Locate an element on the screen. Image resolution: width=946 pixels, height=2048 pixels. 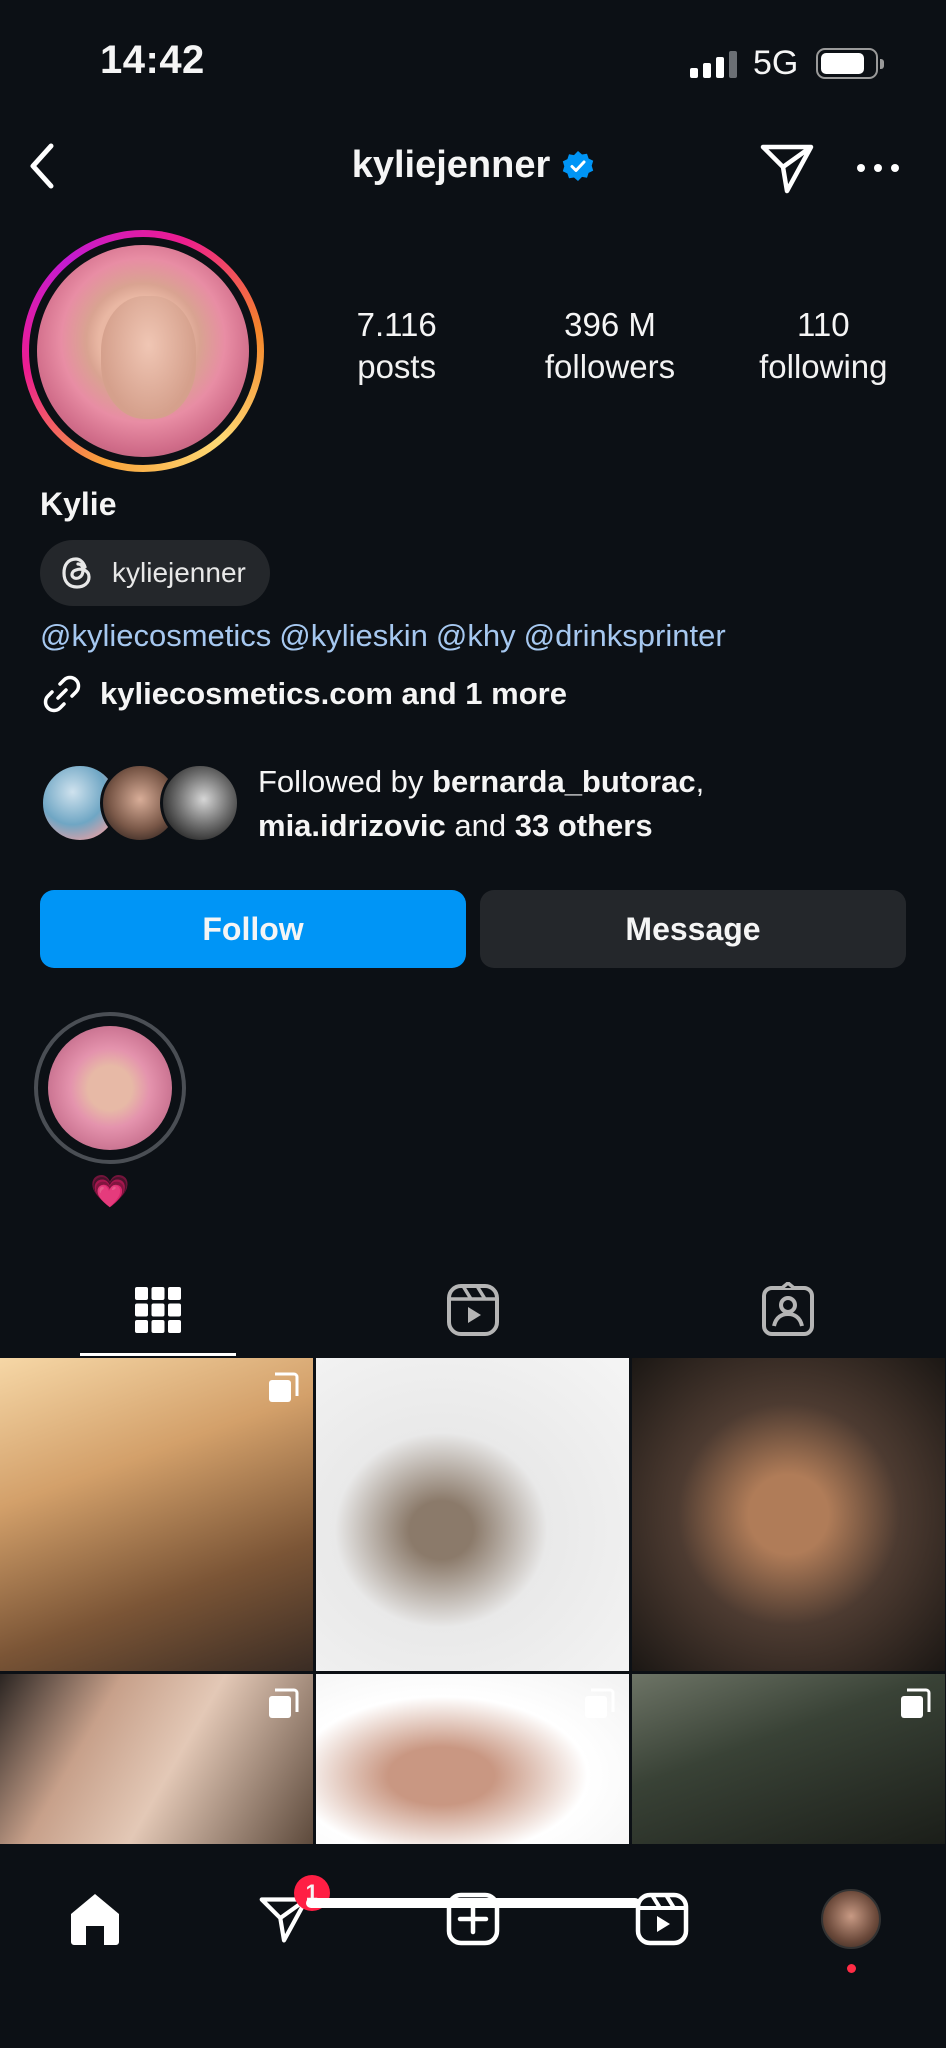
tab-posts-grid is located at coordinates (157, 1310).